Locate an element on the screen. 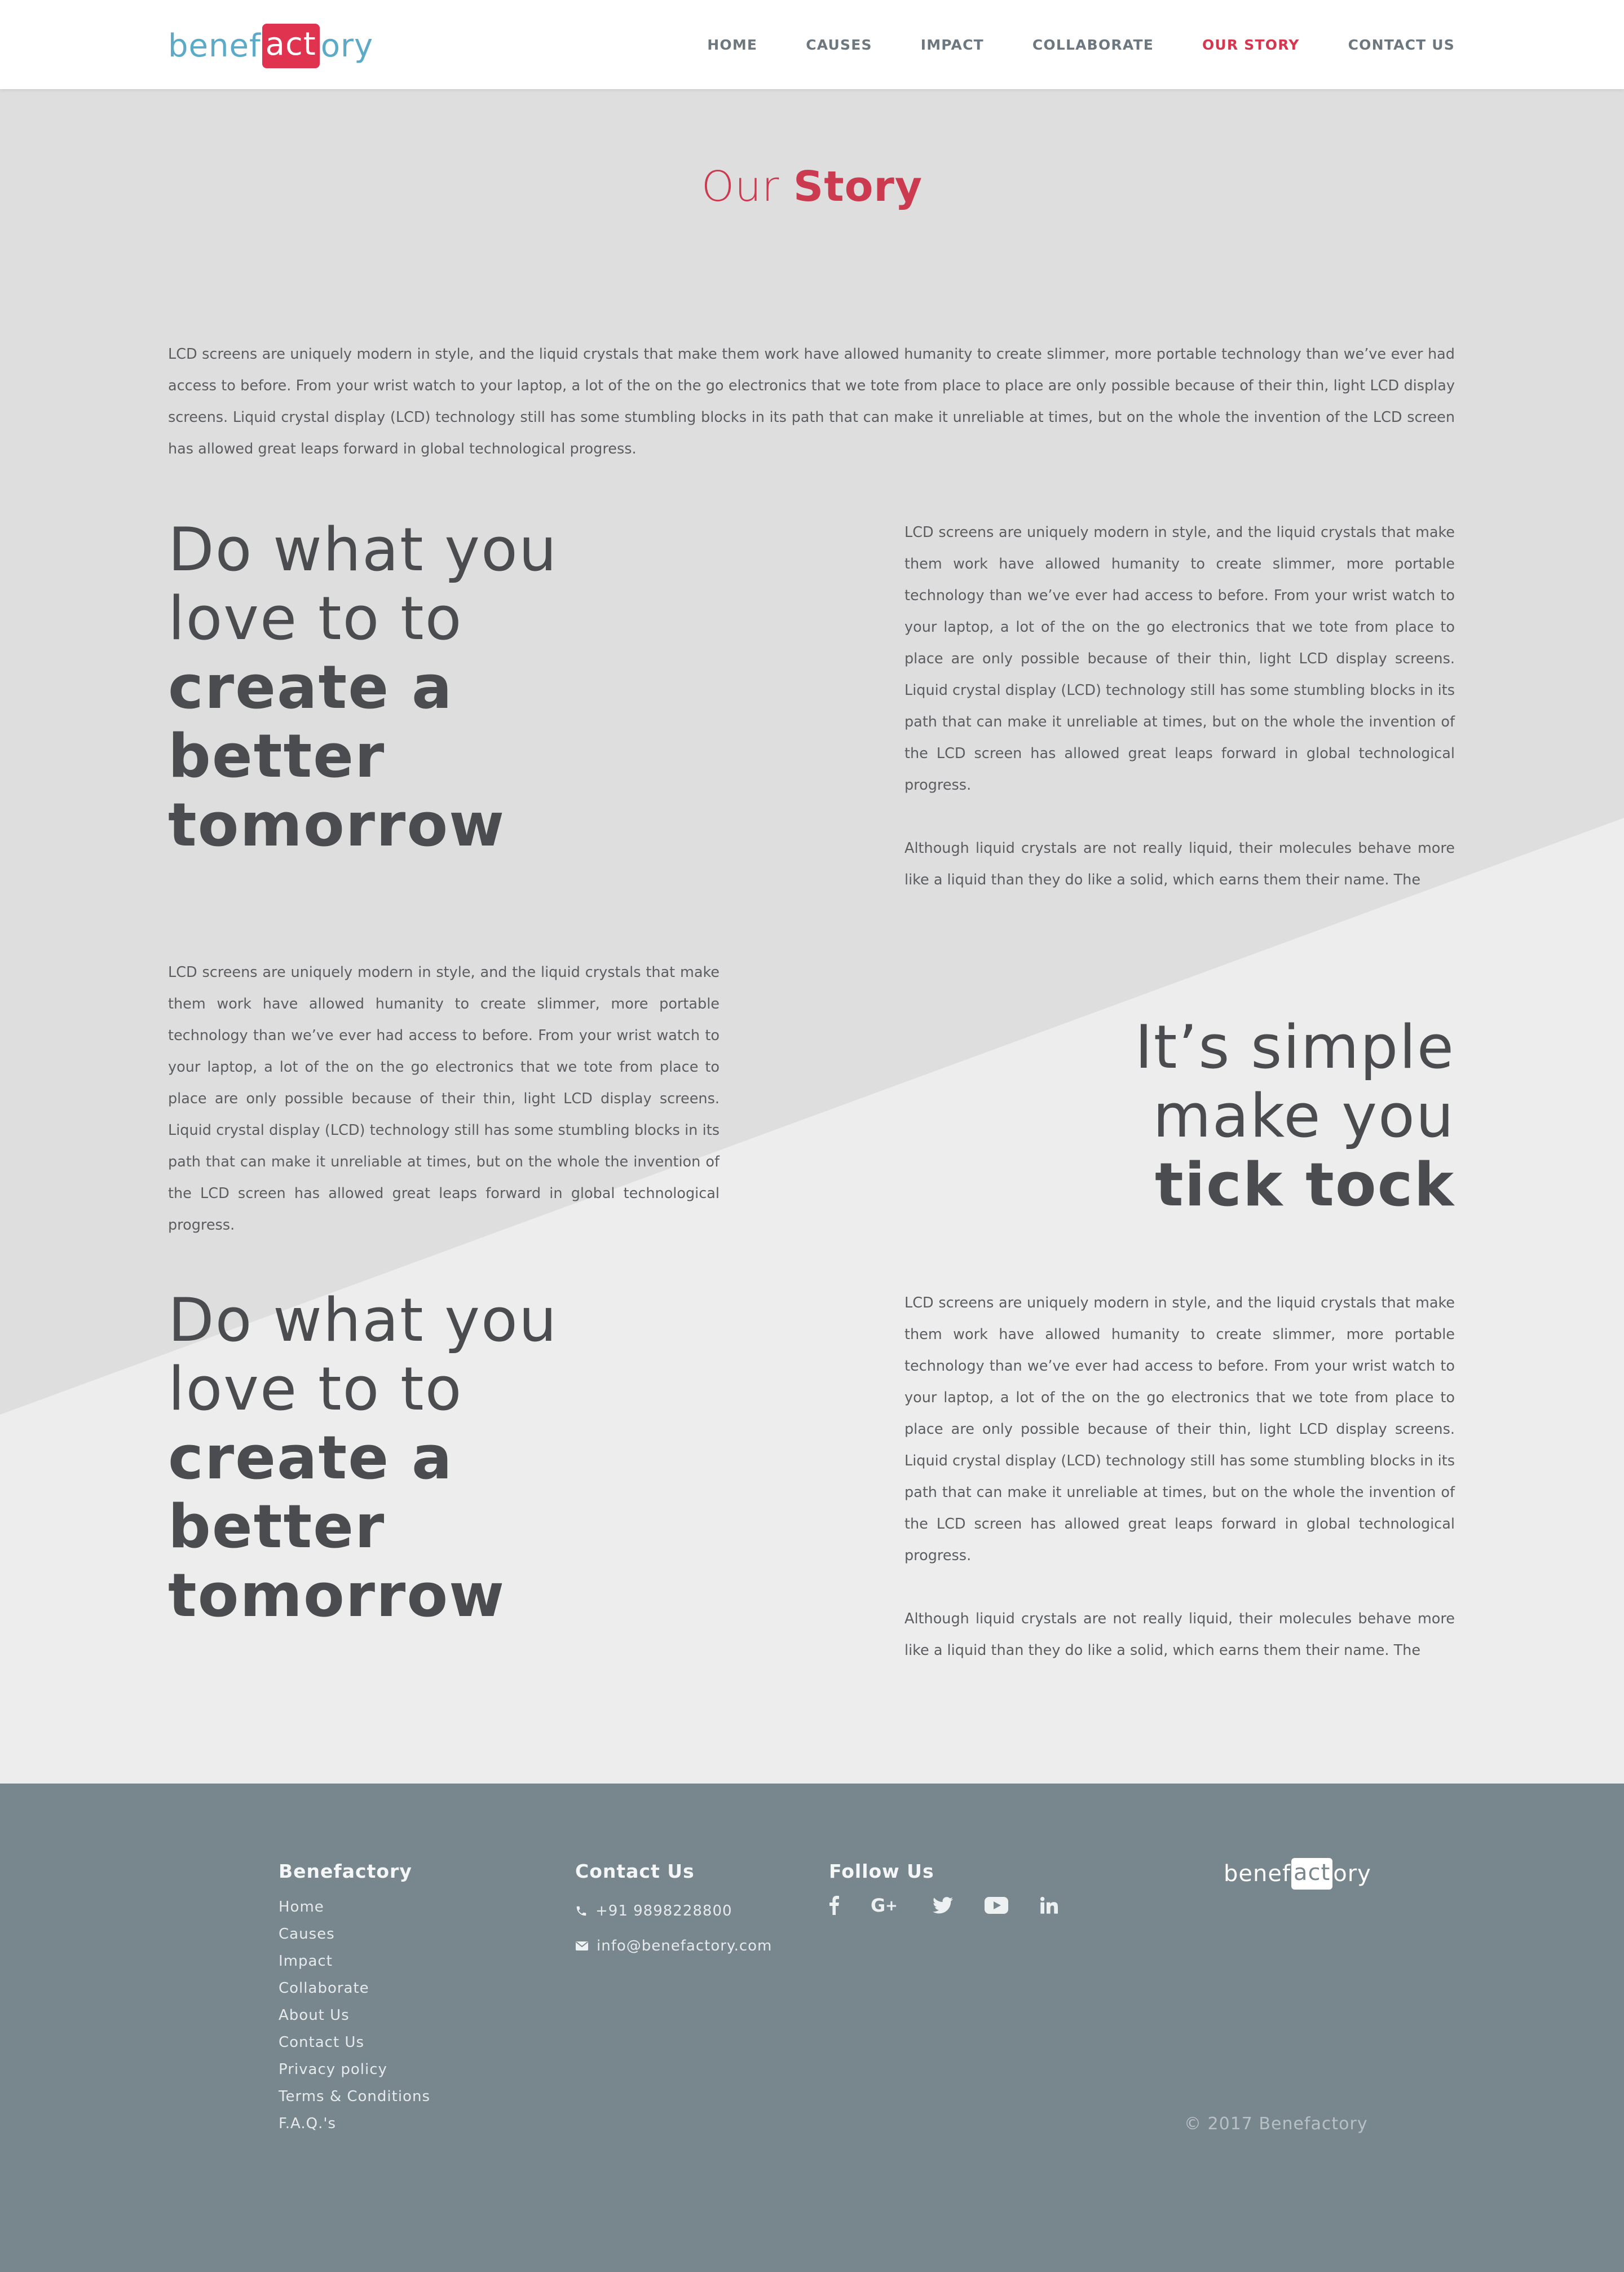  twitter-icon is located at coordinates (943, 1905).